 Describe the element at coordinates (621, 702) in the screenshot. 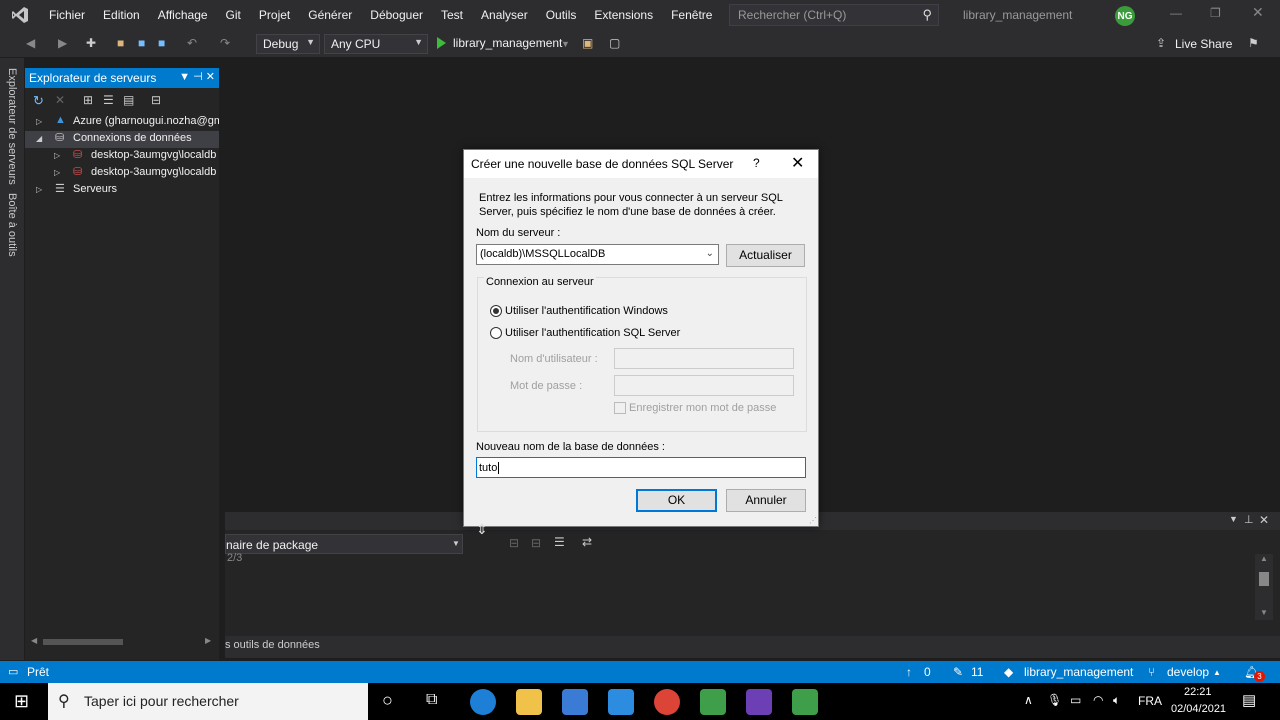

I see `mail-icon` at that location.